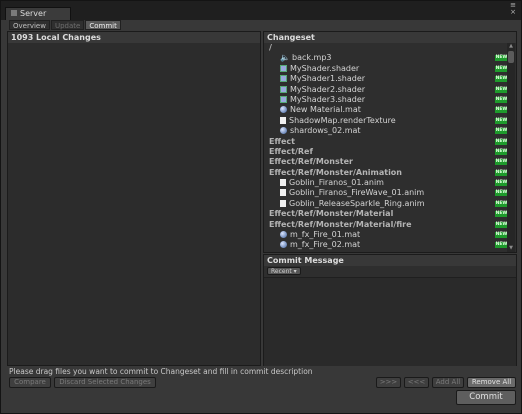 The height and width of the screenshot is (414, 522). I want to click on changeset-row-label: /, so click(270, 47).